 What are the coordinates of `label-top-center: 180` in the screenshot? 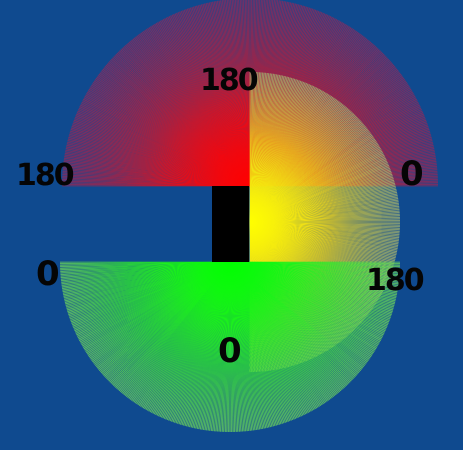 It's located at (229, 80).